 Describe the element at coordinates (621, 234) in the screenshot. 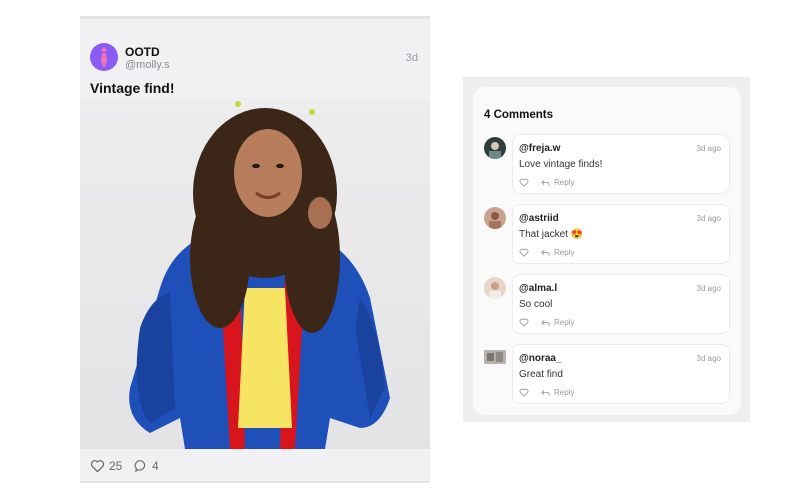

I see `comment-bubble: @astriid 3d ago That jacket 😍 Reply` at that location.